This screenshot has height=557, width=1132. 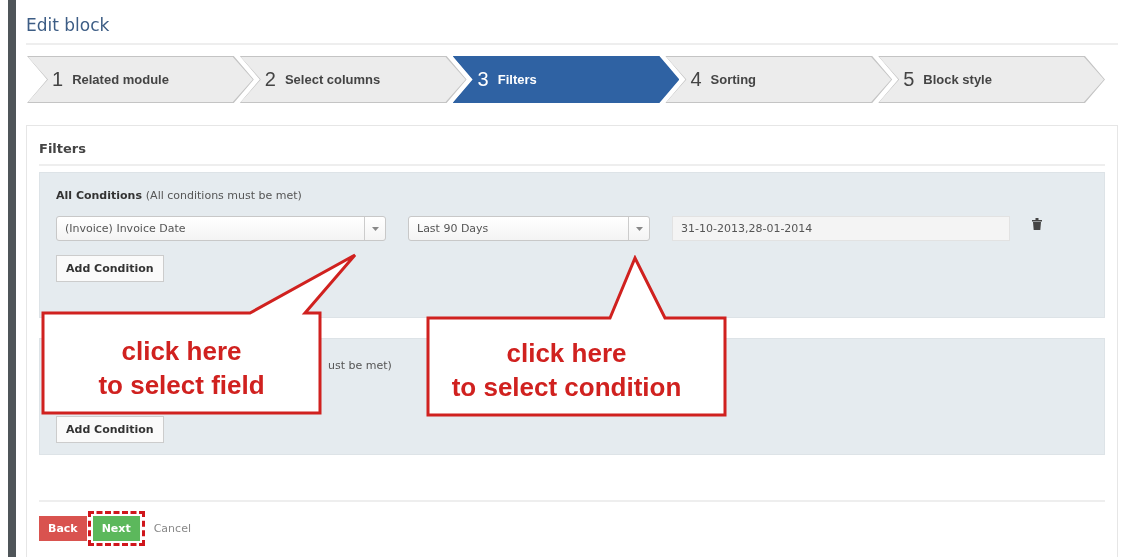 What do you see at coordinates (353, 79) in the screenshot?
I see `wizard-step: 2 Select columns` at bounding box center [353, 79].